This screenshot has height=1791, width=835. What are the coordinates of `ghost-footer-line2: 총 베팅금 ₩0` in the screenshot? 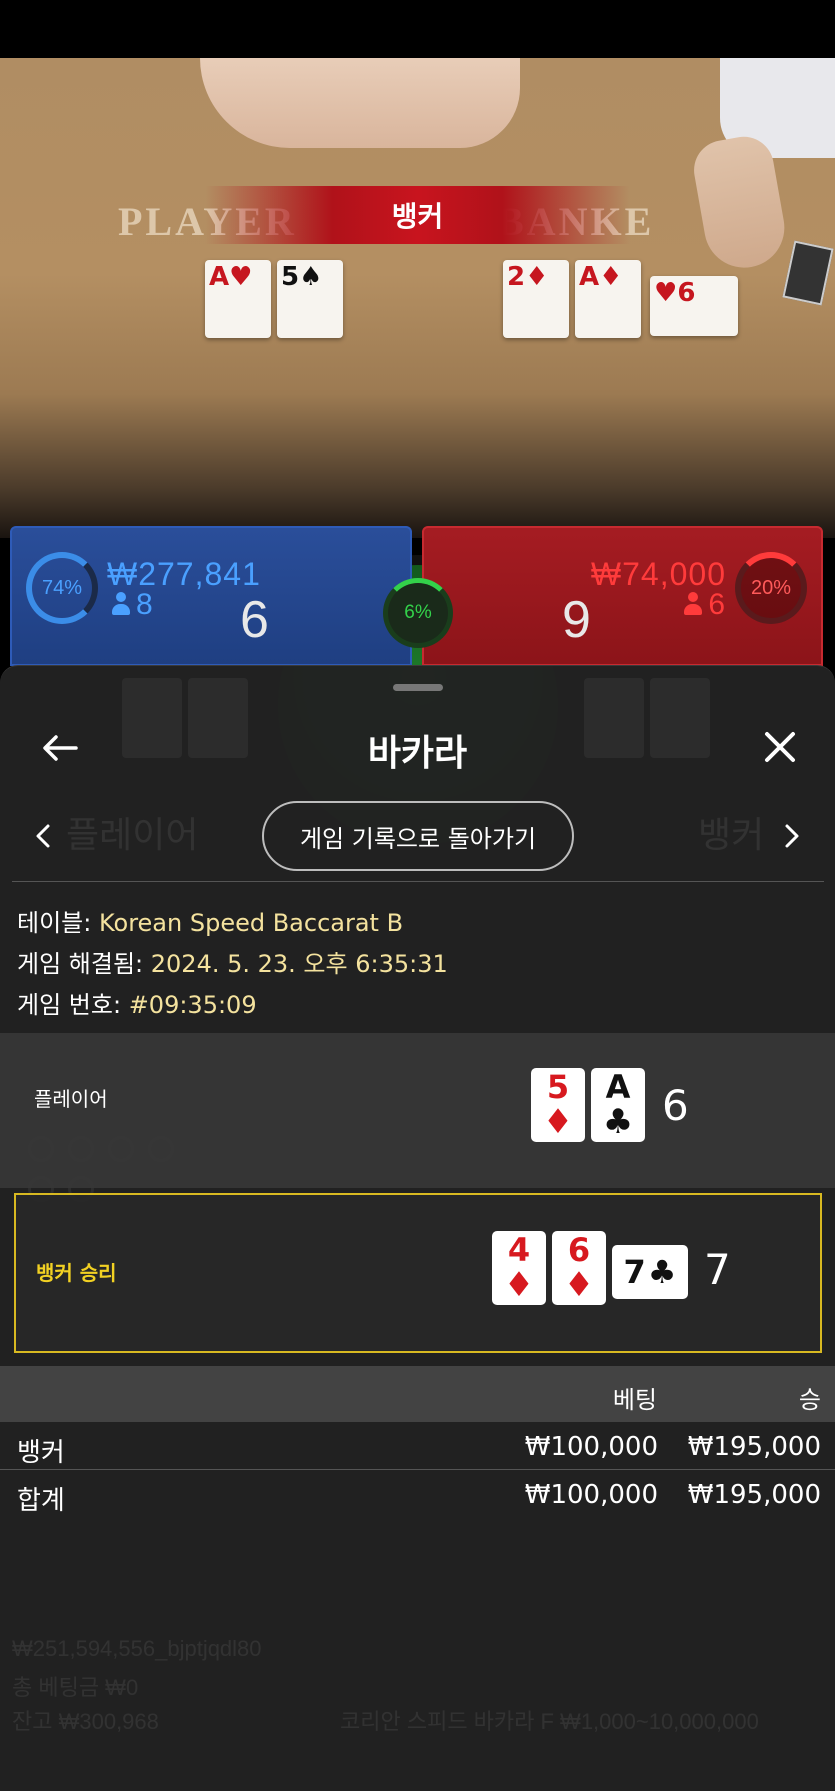 It's located at (75, 1687).